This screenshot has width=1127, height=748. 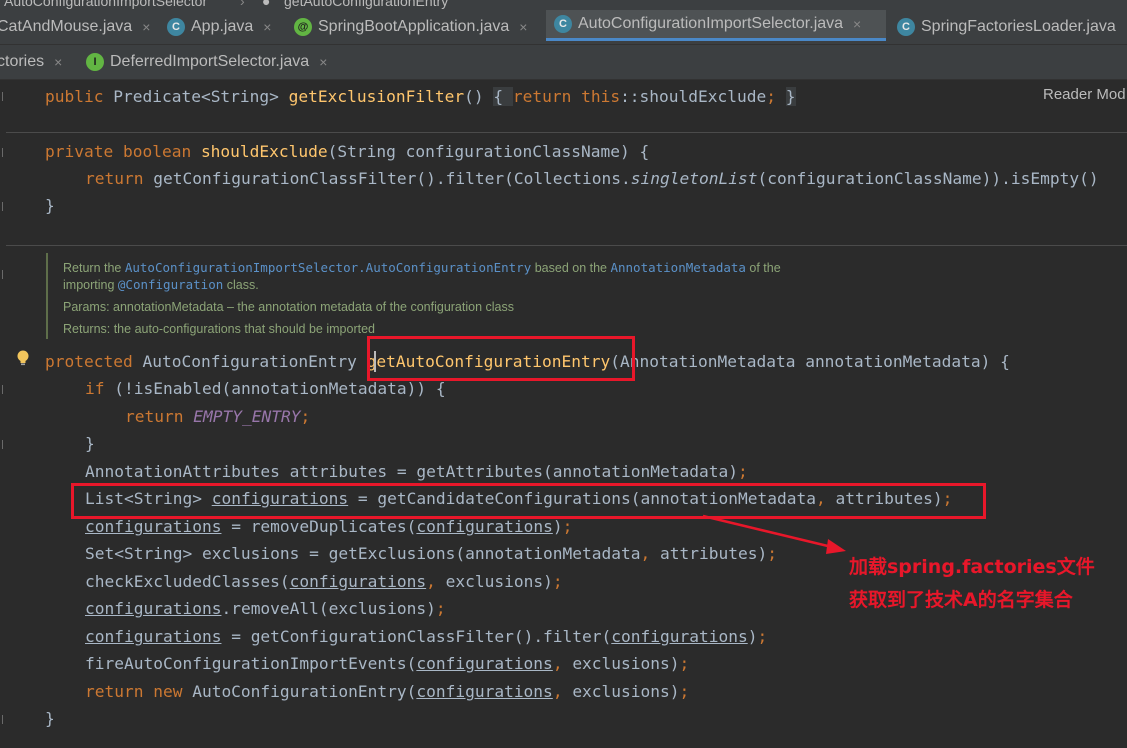 What do you see at coordinates (1018, 26) in the screenshot?
I see `tab-label: SpringFactoriesLoader.java` at bounding box center [1018, 26].